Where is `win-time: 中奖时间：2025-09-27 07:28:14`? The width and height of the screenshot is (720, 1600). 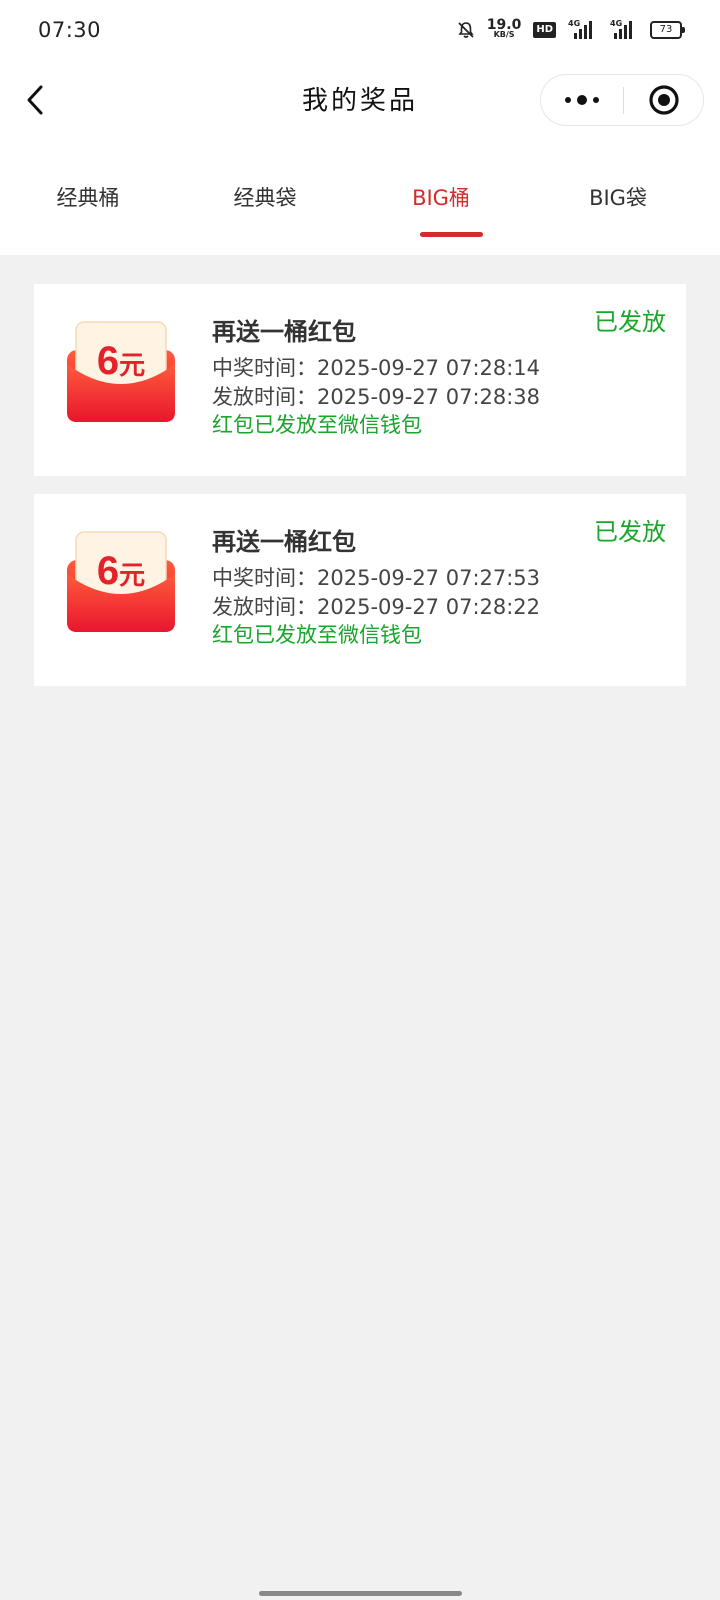 win-time: 中奖时间：2025-09-27 07:28:14 is located at coordinates (376, 368).